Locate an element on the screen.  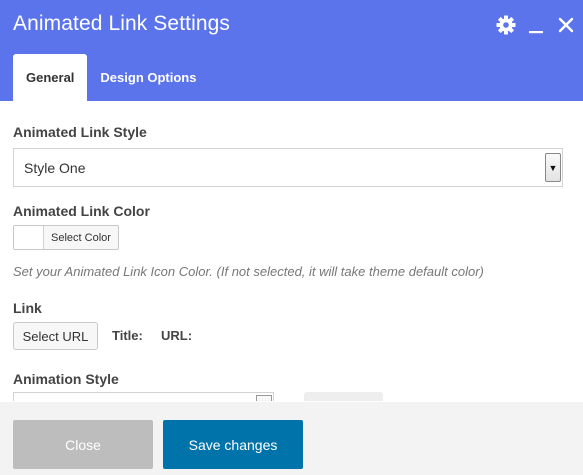
gear-icon is located at coordinates (506, 25).